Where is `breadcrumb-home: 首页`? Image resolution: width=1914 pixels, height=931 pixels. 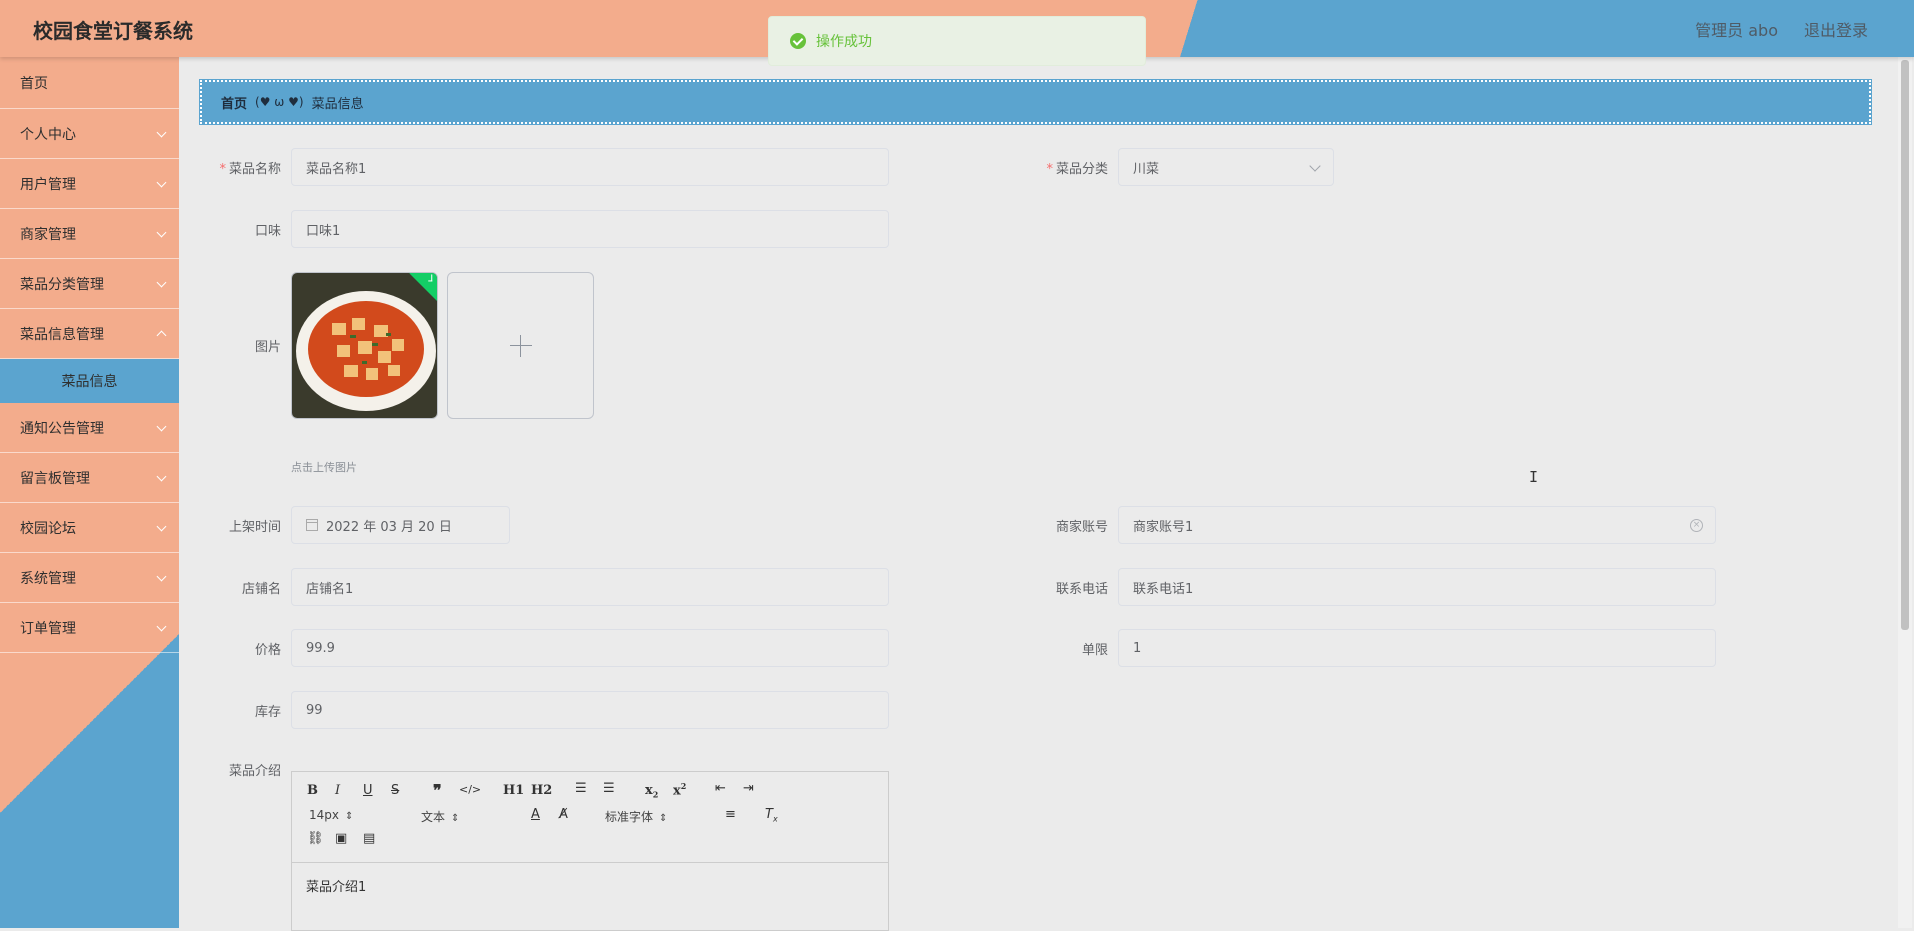 breadcrumb-home: 首页 is located at coordinates (234, 102).